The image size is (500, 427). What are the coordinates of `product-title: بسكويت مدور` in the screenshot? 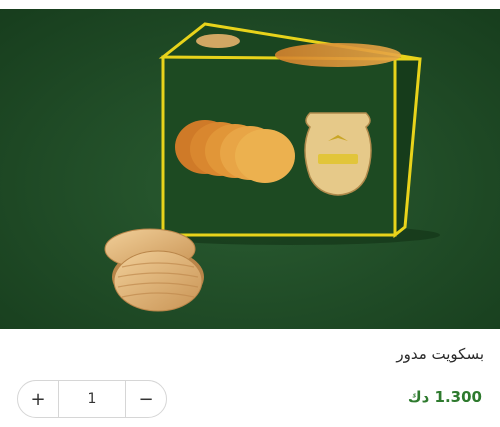 It's located at (440, 354).